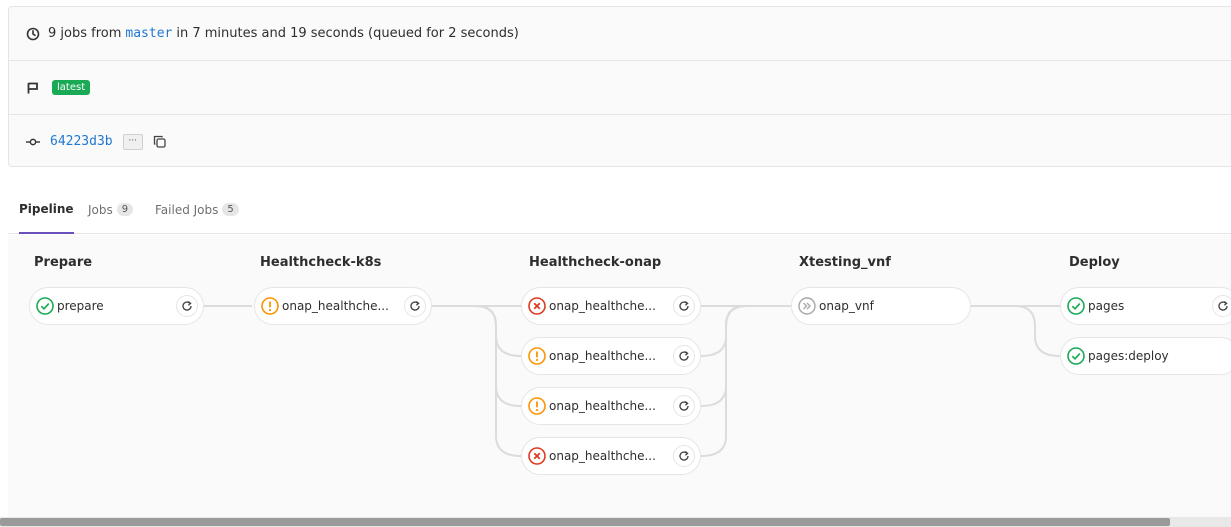 This screenshot has height=527, width=1231. I want to click on stage-title-deploy: Deploy, so click(1094, 262).